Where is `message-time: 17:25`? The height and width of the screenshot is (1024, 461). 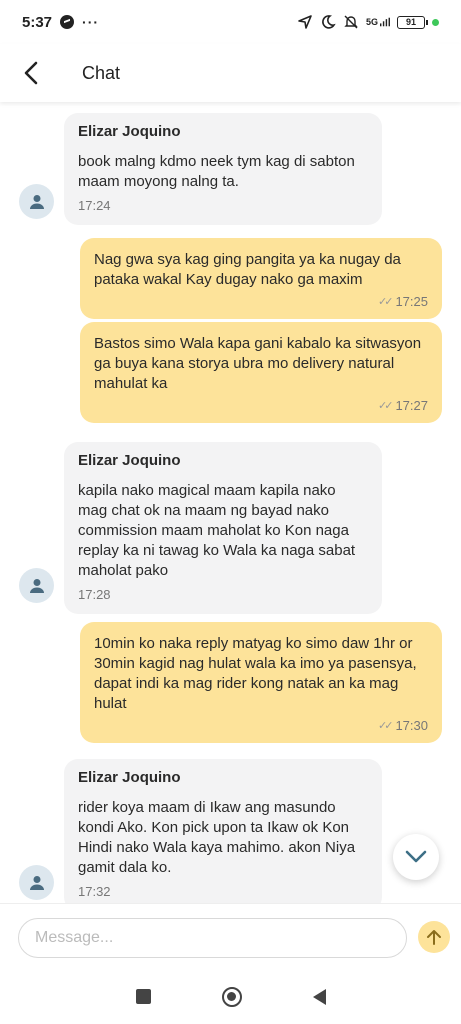
message-time: 17:25 is located at coordinates (411, 301).